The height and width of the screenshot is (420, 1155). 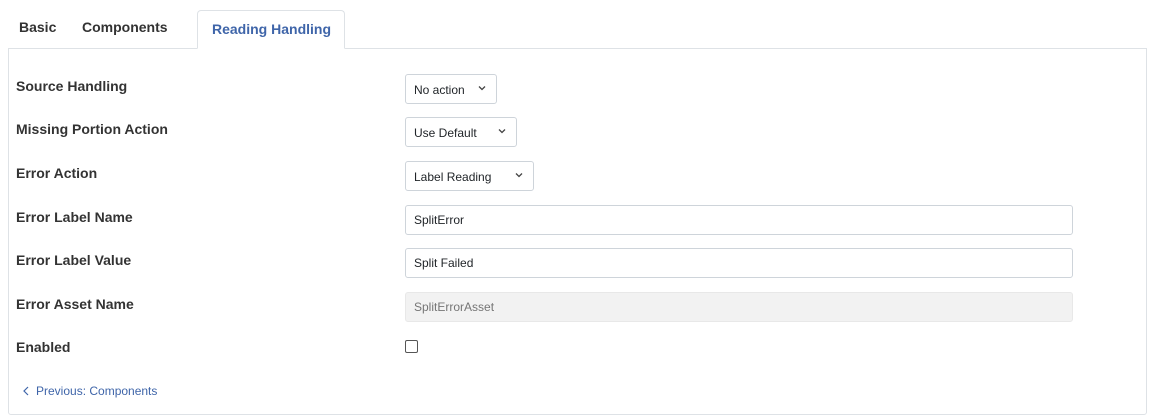 What do you see at coordinates (26, 391) in the screenshot?
I see `chevron-left-icon` at bounding box center [26, 391].